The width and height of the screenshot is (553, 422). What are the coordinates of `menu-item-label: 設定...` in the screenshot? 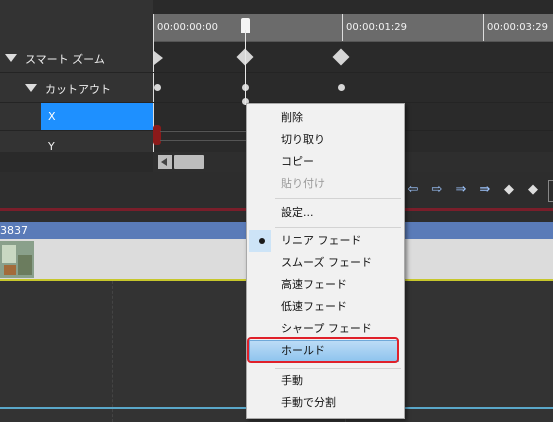 It's located at (297, 212).